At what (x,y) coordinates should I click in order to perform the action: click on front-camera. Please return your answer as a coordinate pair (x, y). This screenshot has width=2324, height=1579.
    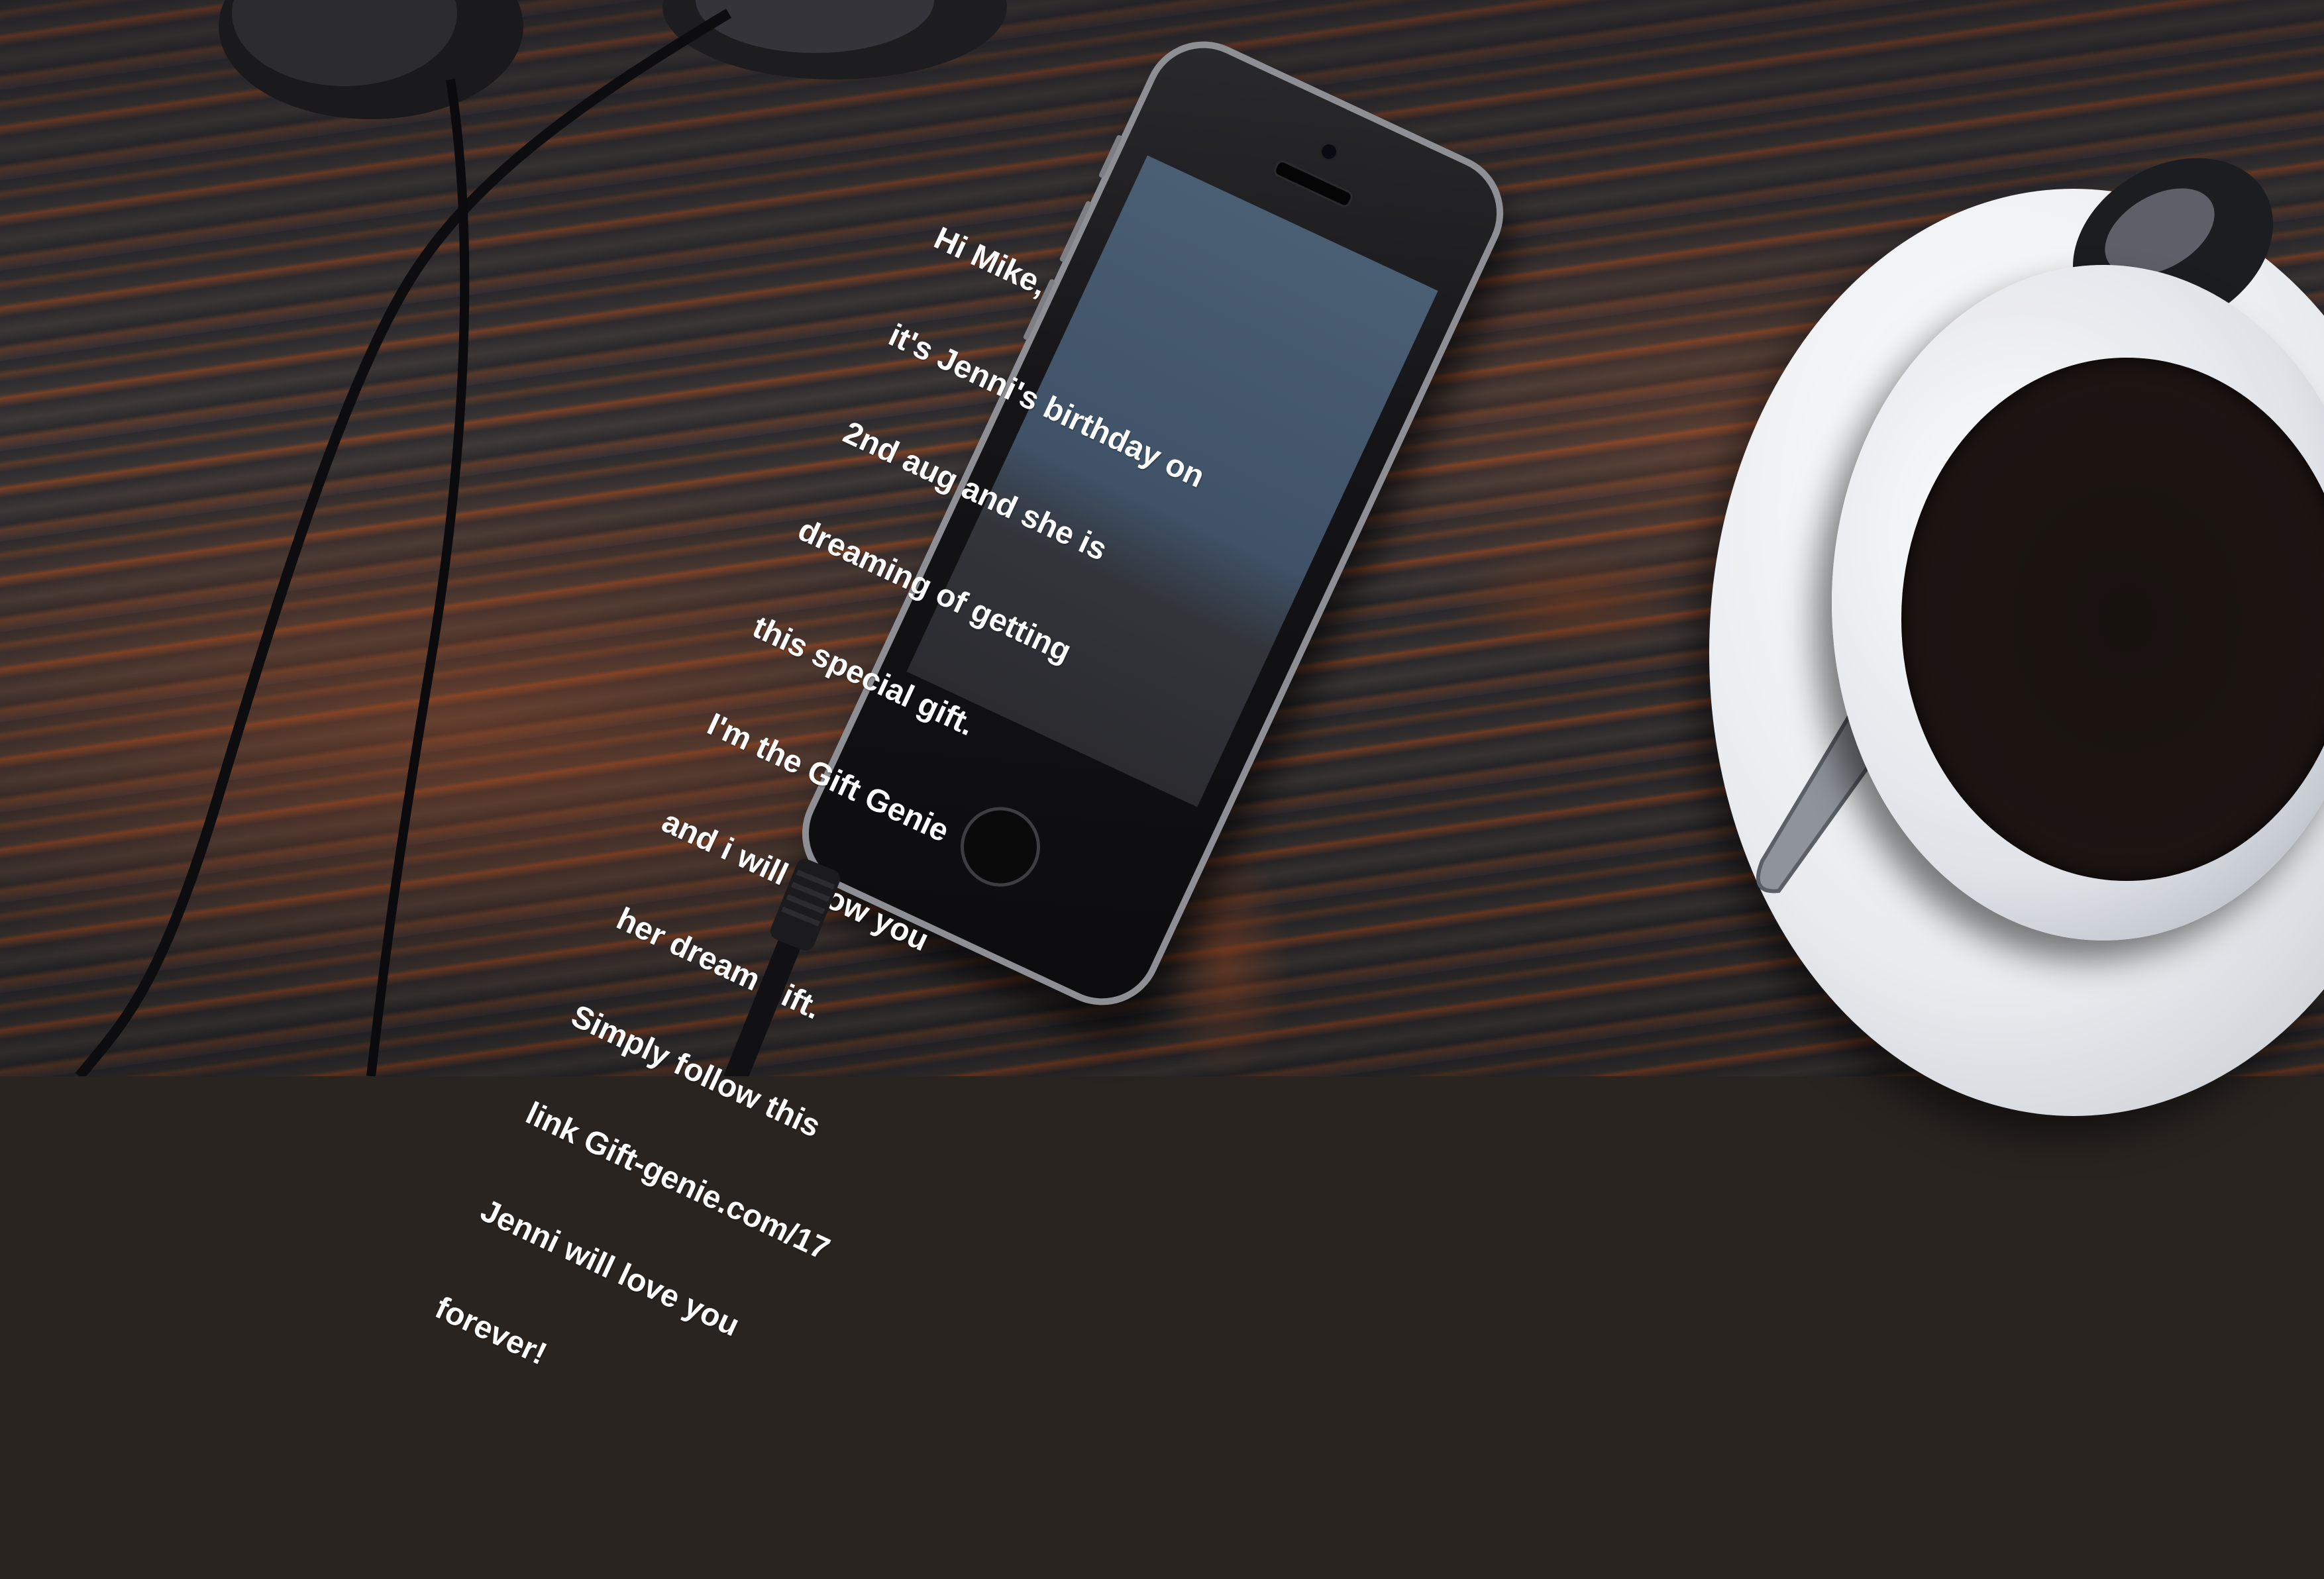
    Looking at the image, I should click on (1329, 151).